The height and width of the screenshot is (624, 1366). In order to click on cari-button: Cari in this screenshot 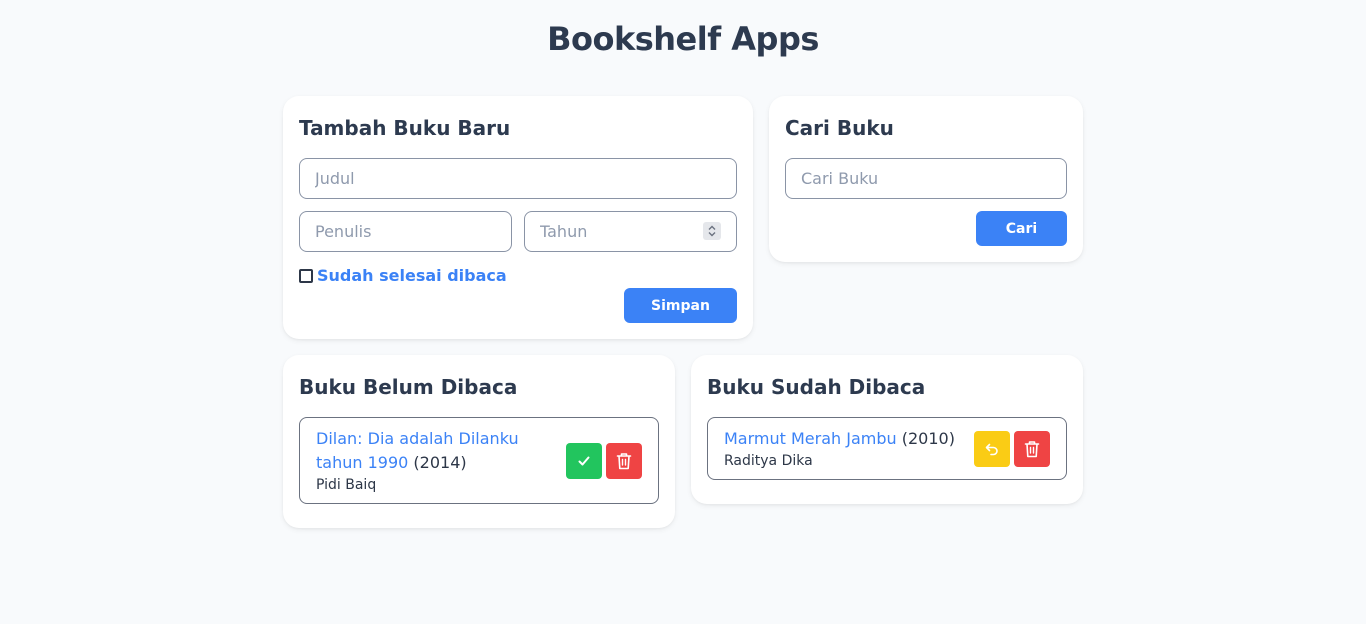, I will do `click(1021, 228)`.